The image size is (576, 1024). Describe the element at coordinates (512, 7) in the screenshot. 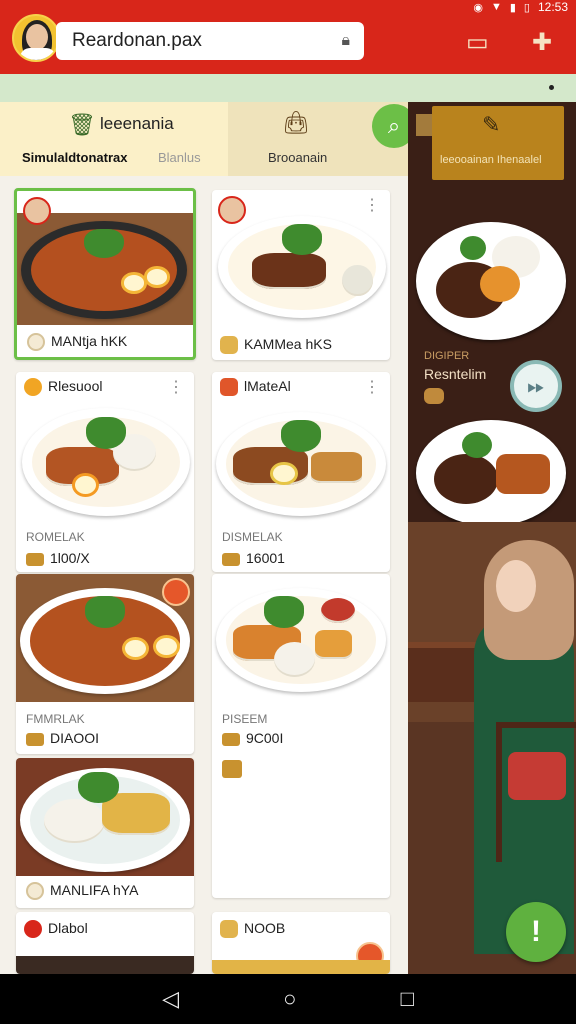

I see `sim-icon: ▮` at that location.